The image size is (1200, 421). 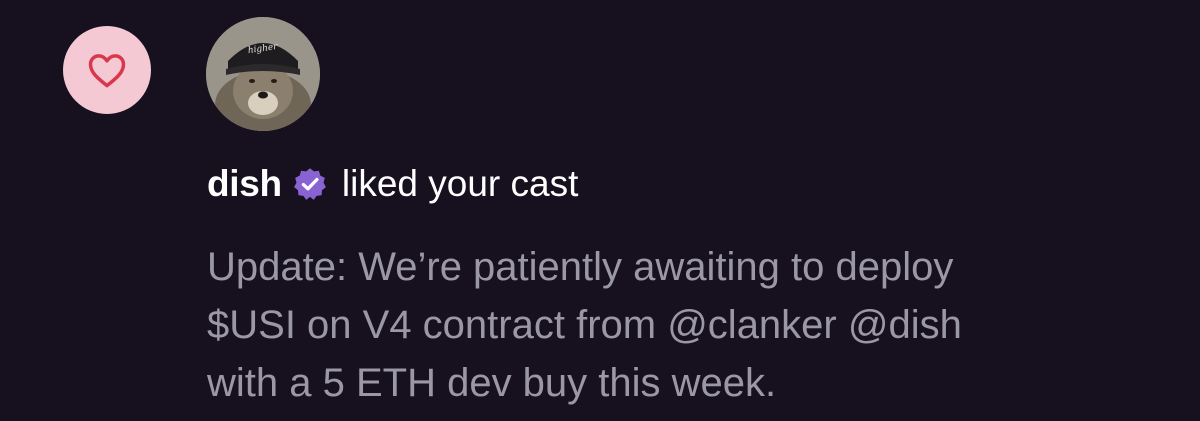 I want to click on verified-badge-icon, so click(x=310, y=184).